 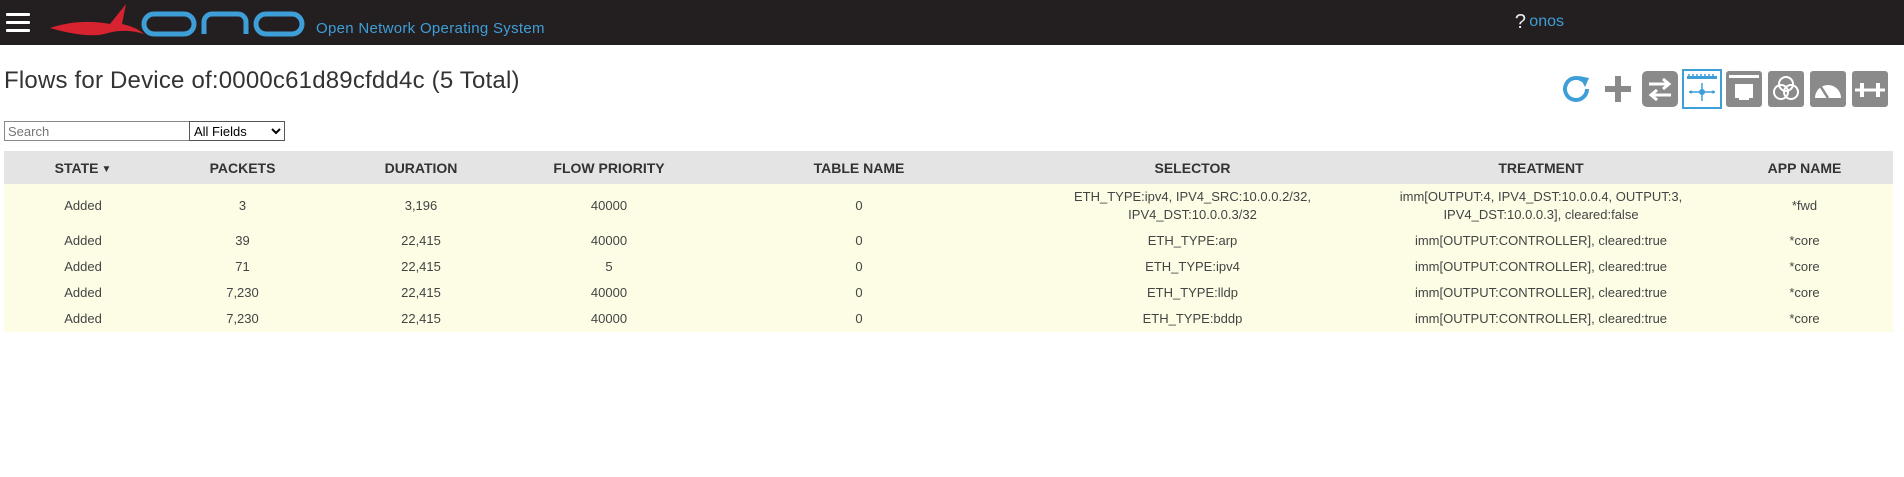 I want to click on cell-packets: 71, so click(x=242, y=267).